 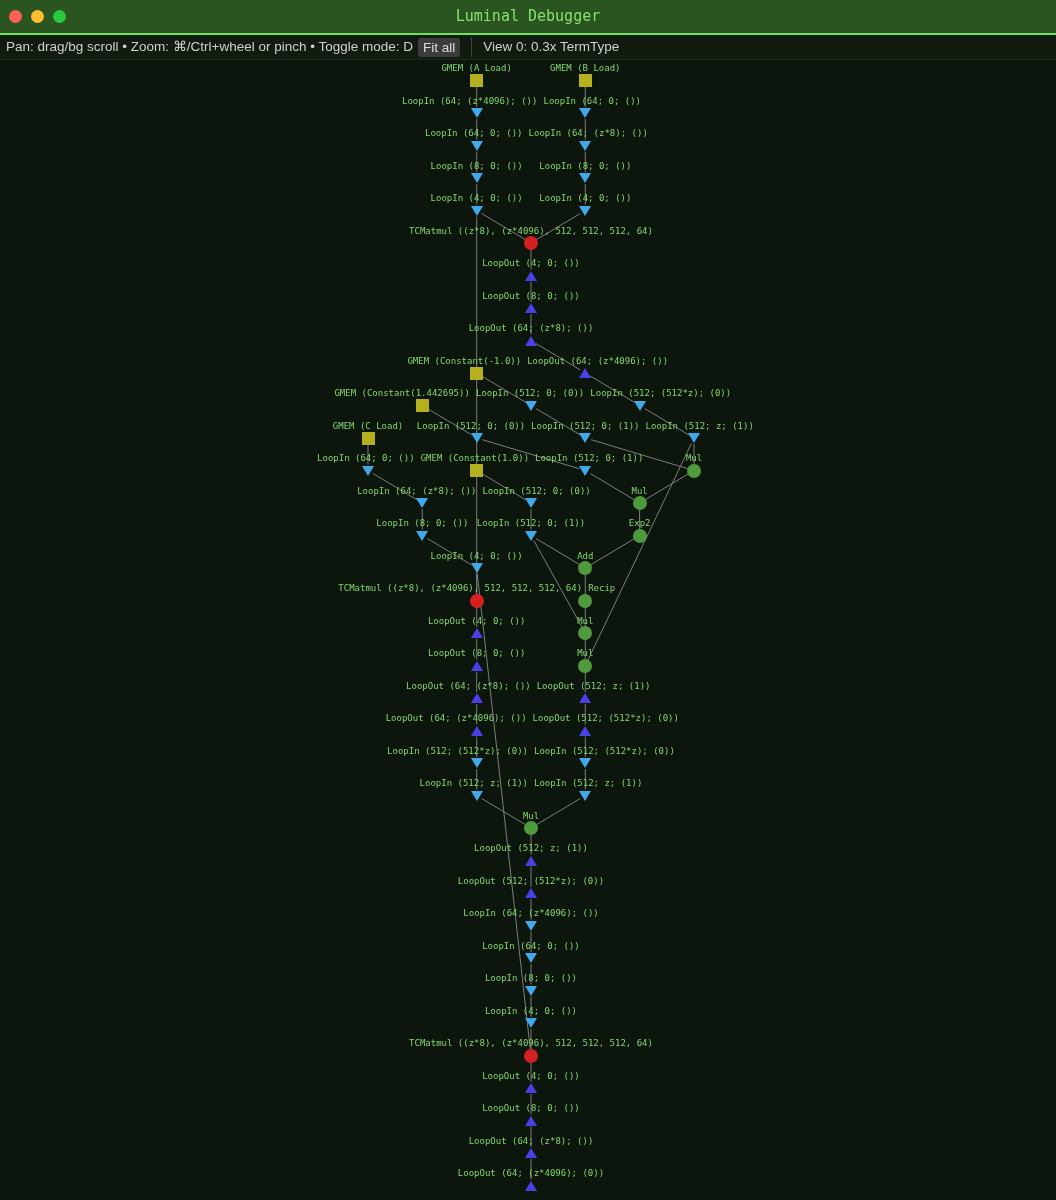 I want to click on node-label: GMEM (Constant(1.0)), so click(x=475, y=458).